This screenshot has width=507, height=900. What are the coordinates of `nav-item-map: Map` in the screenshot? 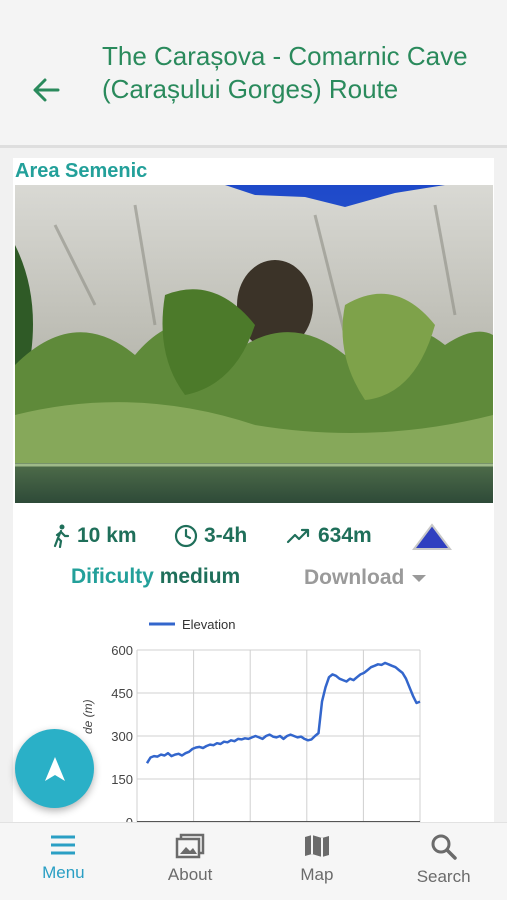 It's located at (317, 861).